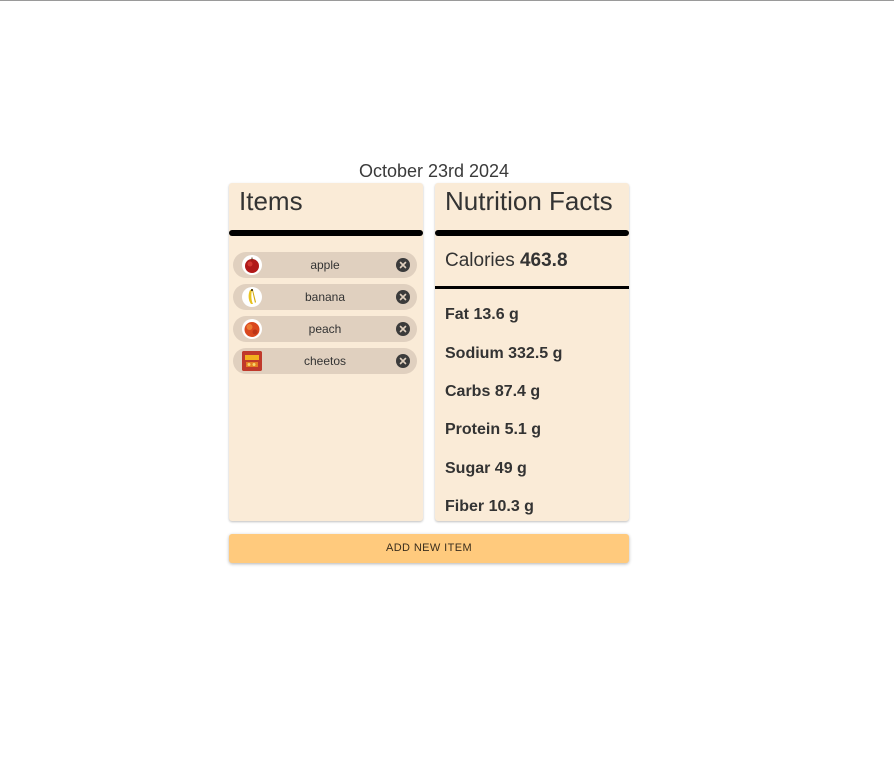 The width and height of the screenshot is (894, 766). Describe the element at coordinates (511, 506) in the screenshot. I see `nutrient-value: 10.3 g` at that location.